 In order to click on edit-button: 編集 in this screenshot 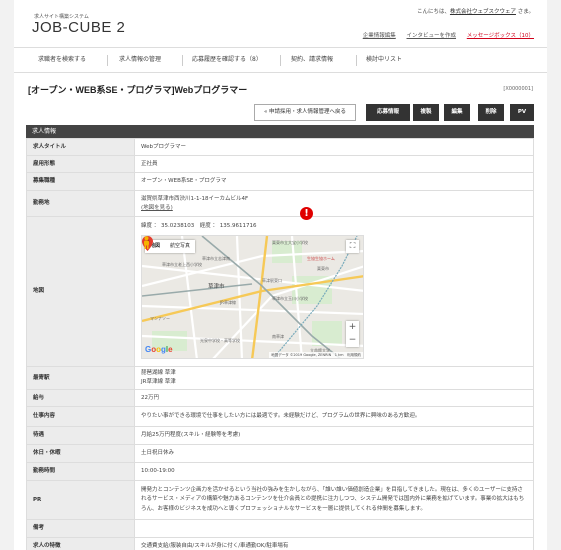, I will do `click(457, 112)`.